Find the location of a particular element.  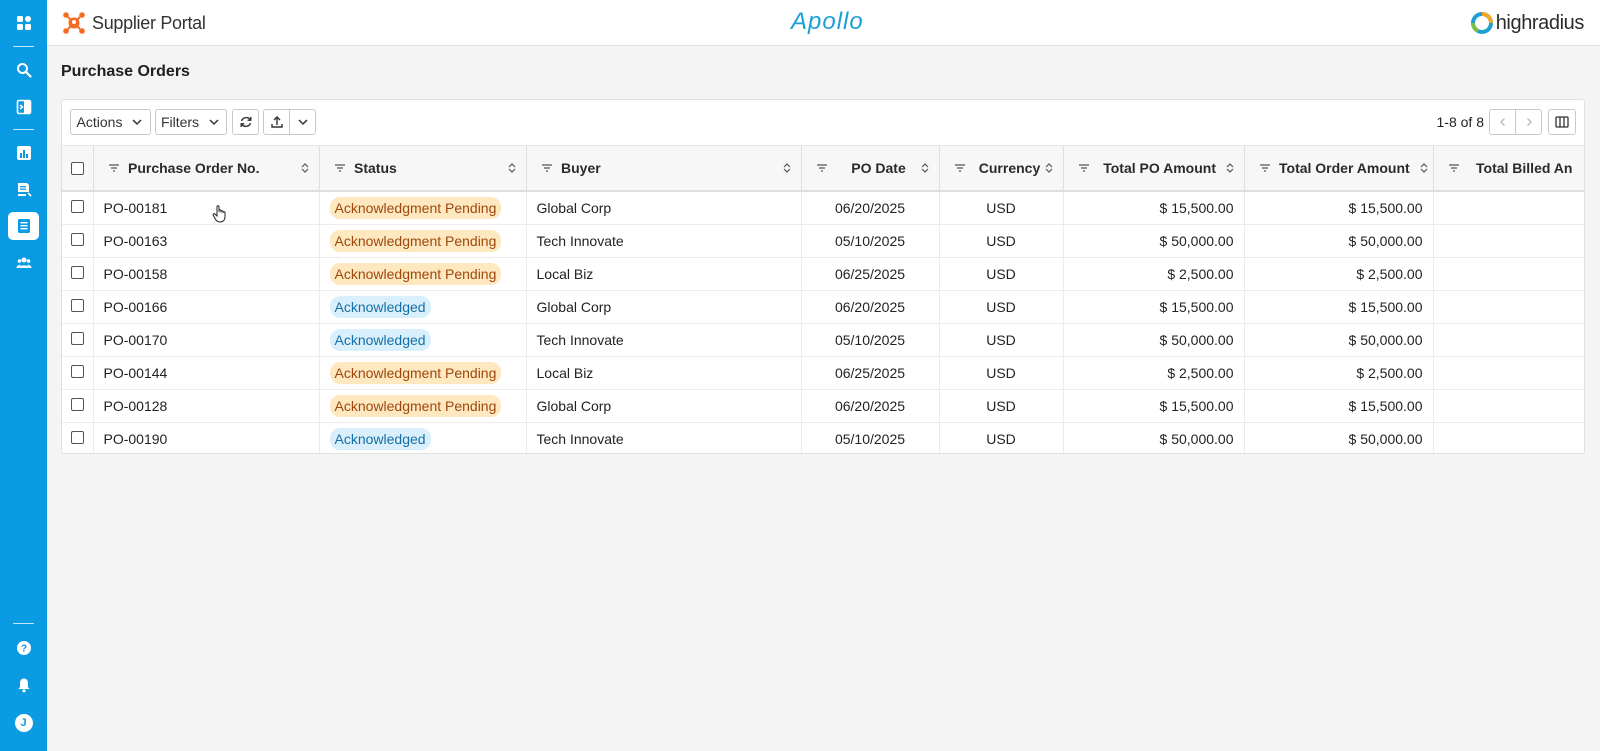

po-number-cell: PO-00170 is located at coordinates (206, 340).